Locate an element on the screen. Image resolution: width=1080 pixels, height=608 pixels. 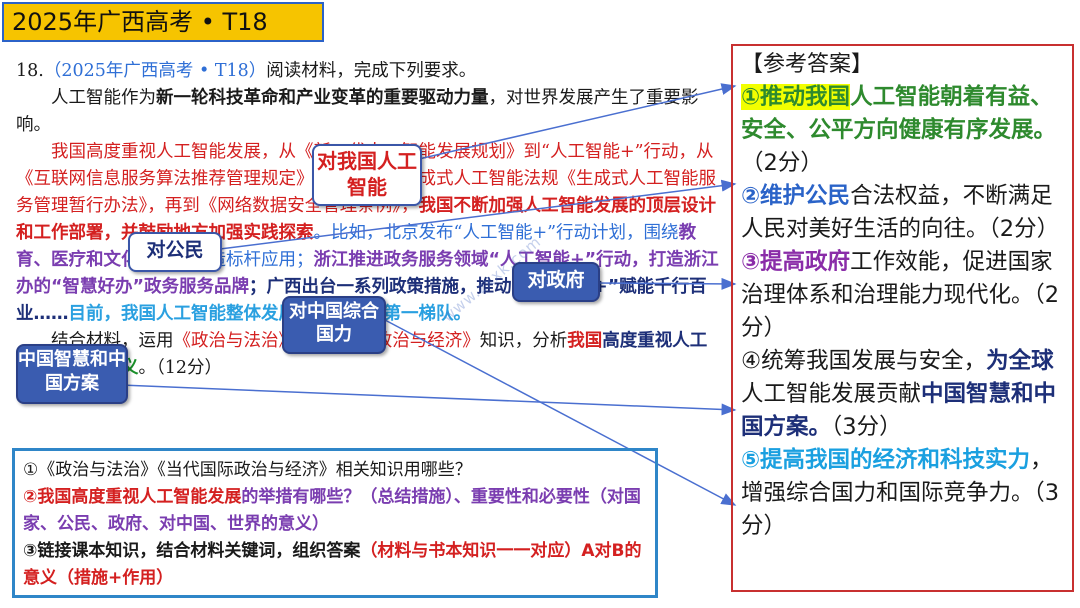
callout-national-power: 对中国综合国力 is located at coordinates (334, 325).